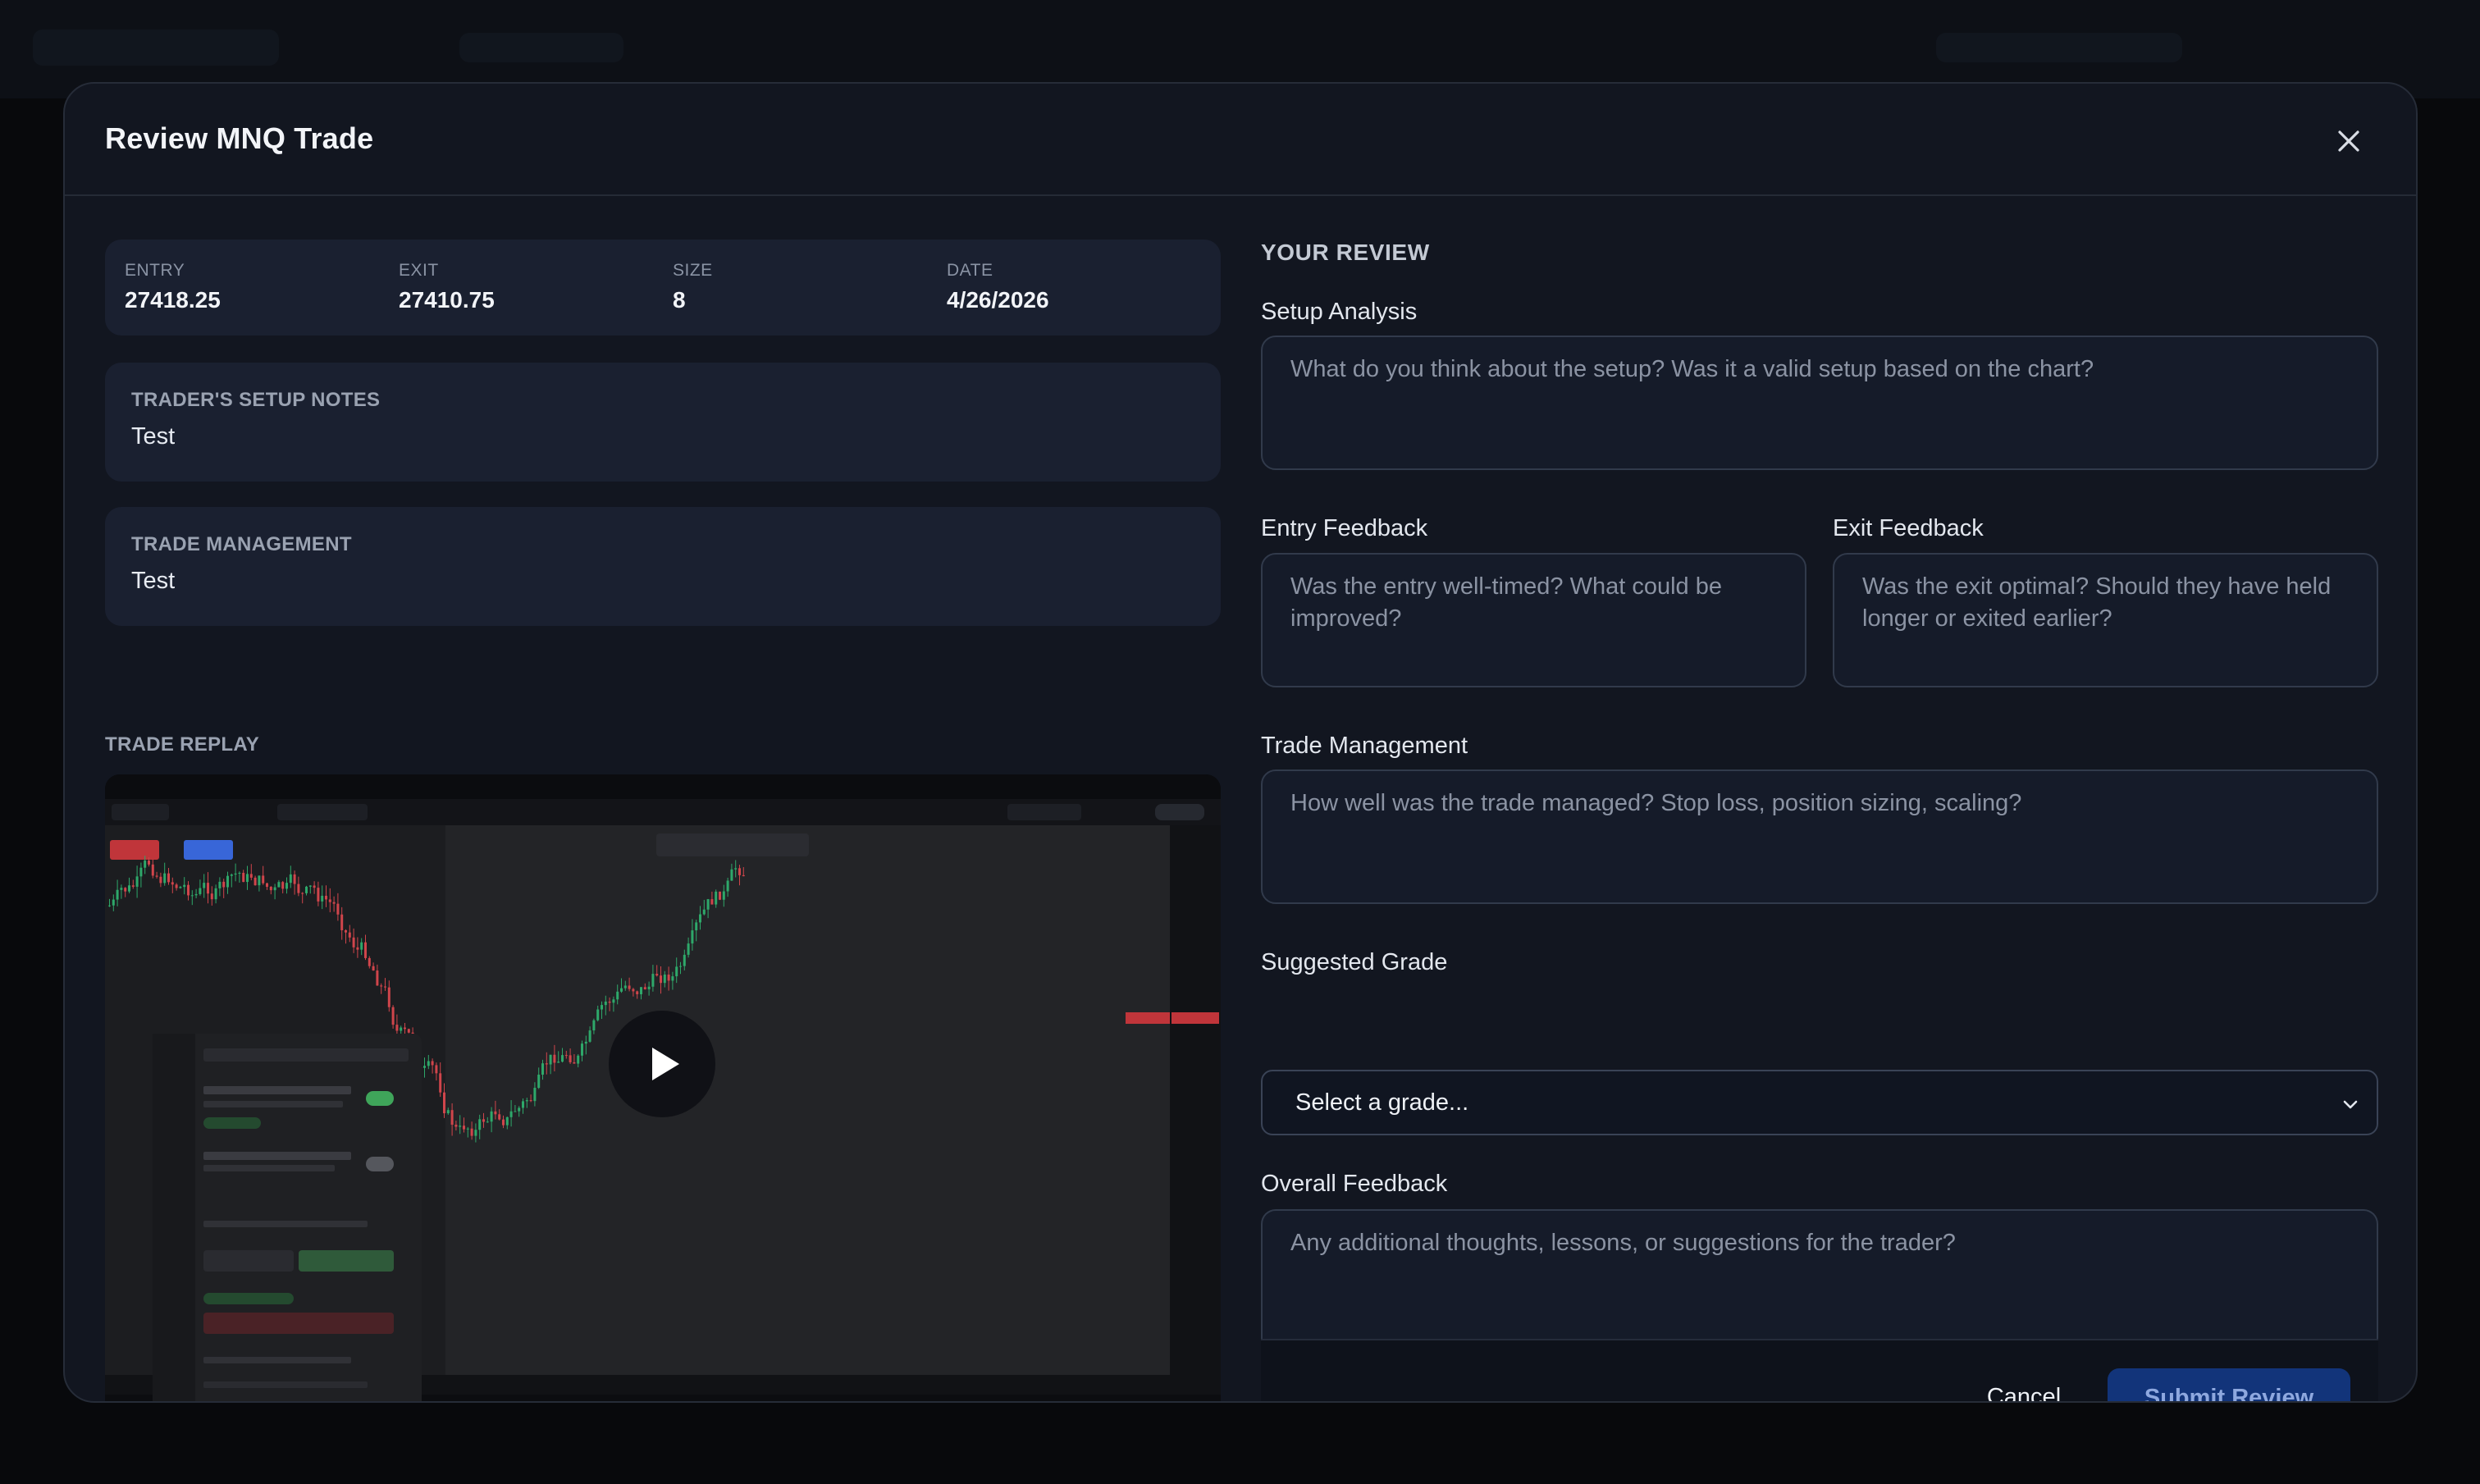 The width and height of the screenshot is (2480, 1484). What do you see at coordinates (2229, 1384) in the screenshot?
I see `submit-review-button: Submit Review` at bounding box center [2229, 1384].